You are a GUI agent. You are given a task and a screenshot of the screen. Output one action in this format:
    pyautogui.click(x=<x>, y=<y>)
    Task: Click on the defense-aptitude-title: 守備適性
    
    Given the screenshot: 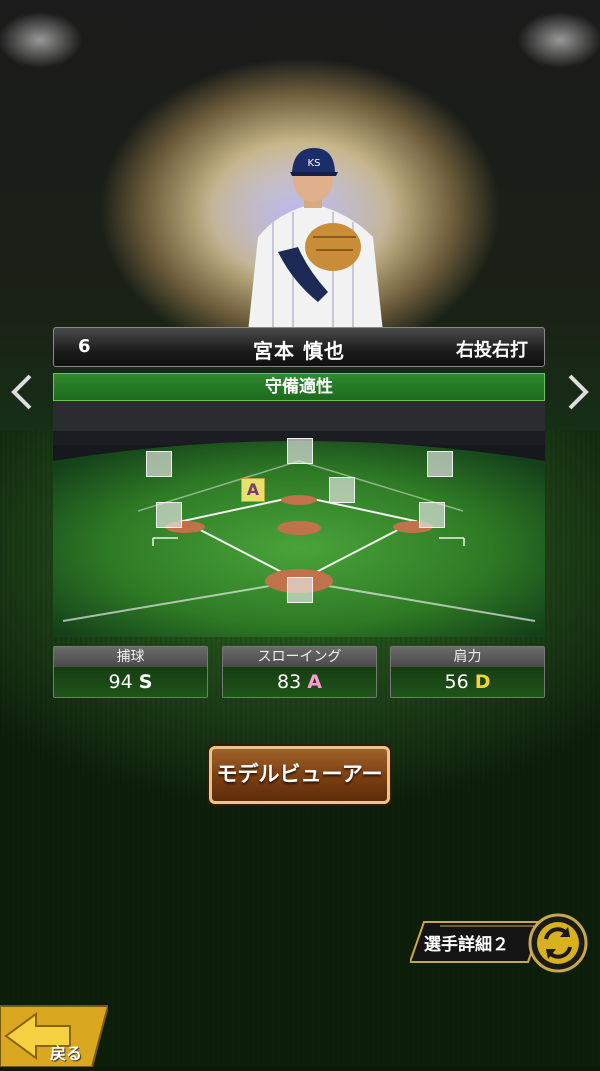 What is the action you would take?
    pyautogui.click(x=299, y=387)
    